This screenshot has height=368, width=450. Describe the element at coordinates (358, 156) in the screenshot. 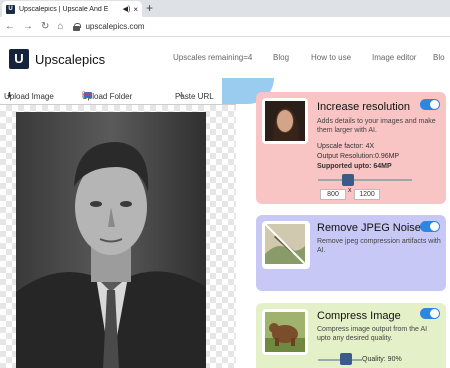

I see `output-resolution: Output Resolution:0.96MP` at that location.